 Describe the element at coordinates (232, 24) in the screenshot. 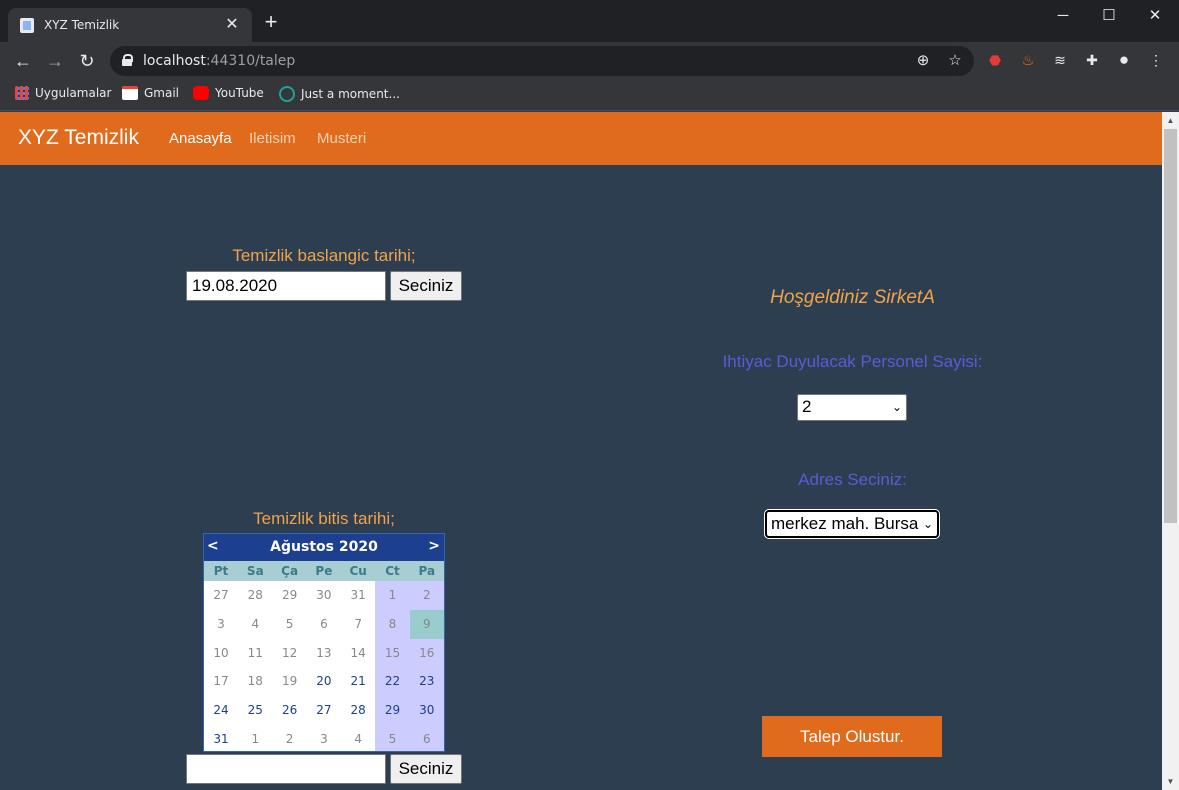

I see `close-tab-icon: ✕` at that location.